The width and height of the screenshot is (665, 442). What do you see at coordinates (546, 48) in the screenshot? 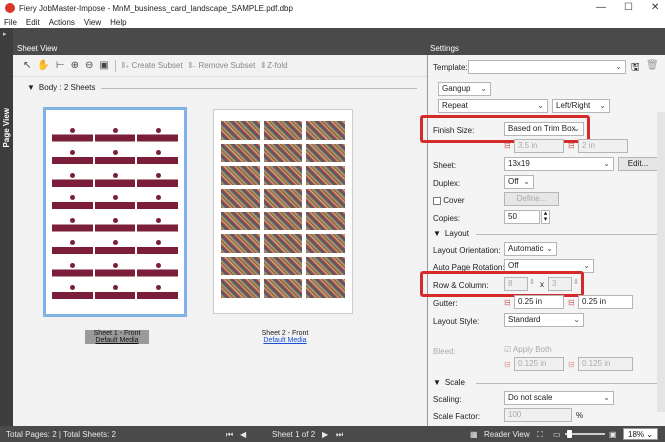
I see `settings-header: Settings` at bounding box center [546, 48].